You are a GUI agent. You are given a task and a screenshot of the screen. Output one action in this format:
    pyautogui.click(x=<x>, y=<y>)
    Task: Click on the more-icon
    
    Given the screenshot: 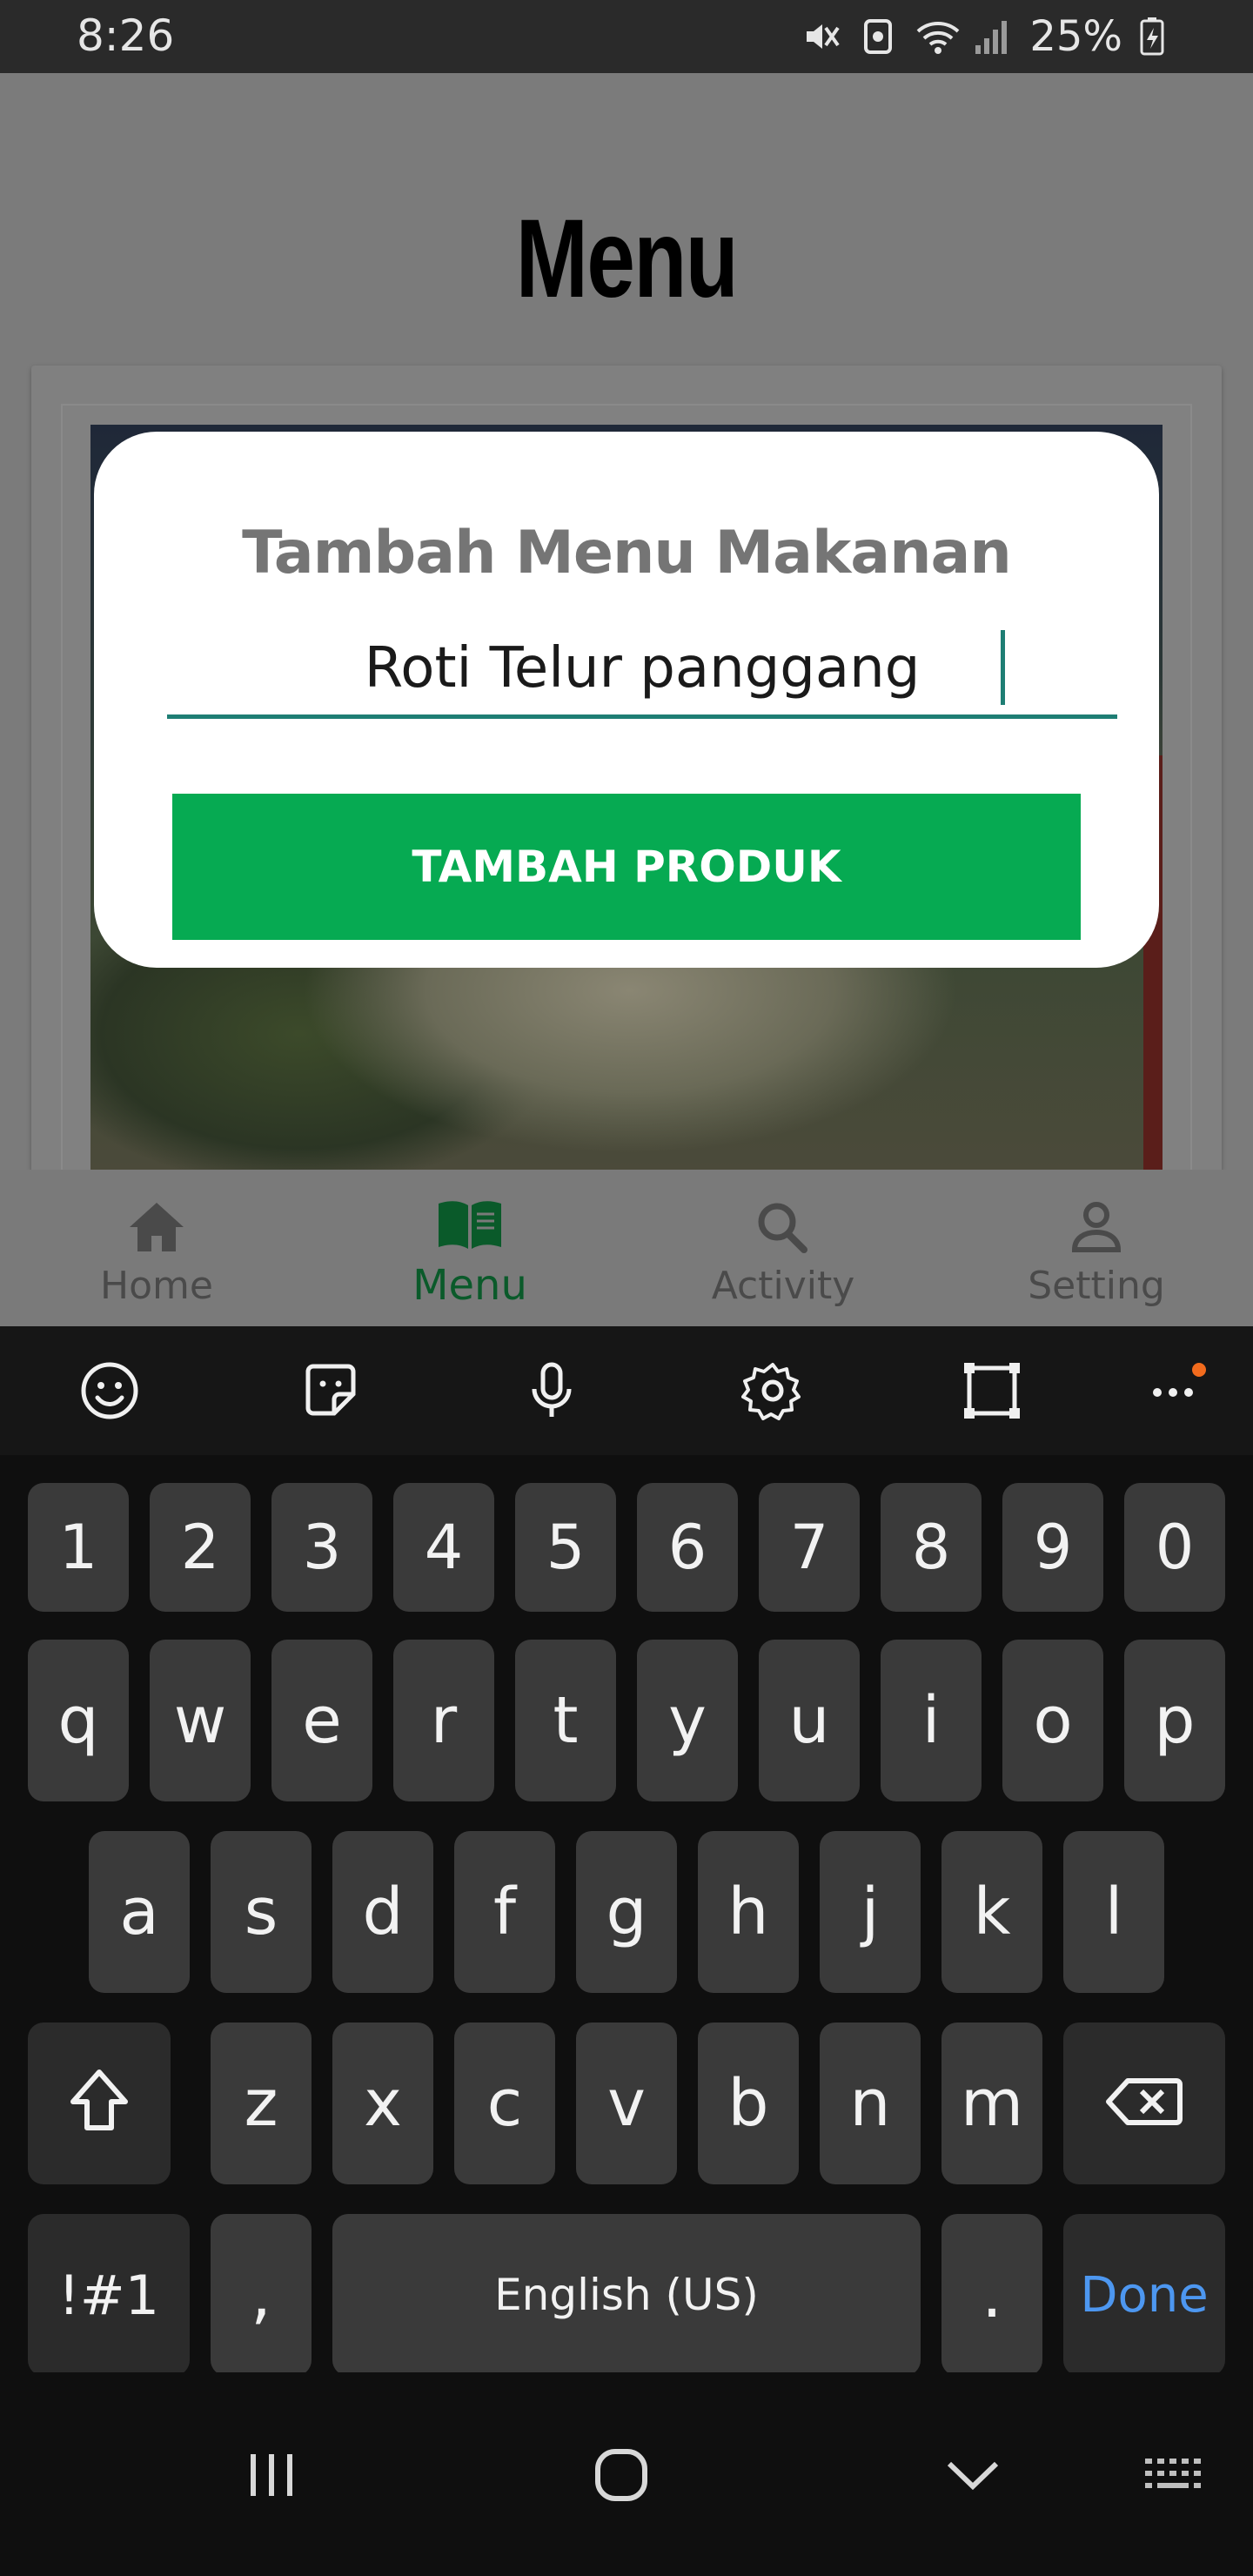 What is the action you would take?
    pyautogui.click(x=1178, y=1391)
    